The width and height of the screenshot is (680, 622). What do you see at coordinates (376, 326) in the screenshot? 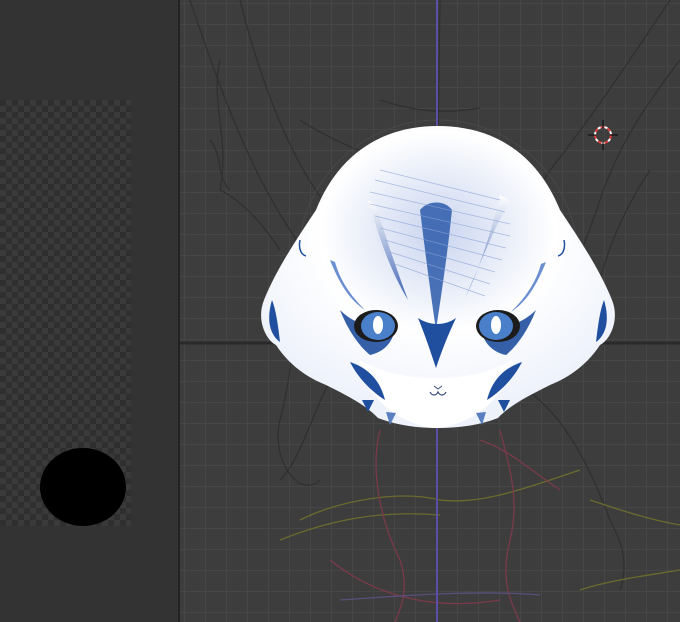
I see `left-eye` at bounding box center [376, 326].